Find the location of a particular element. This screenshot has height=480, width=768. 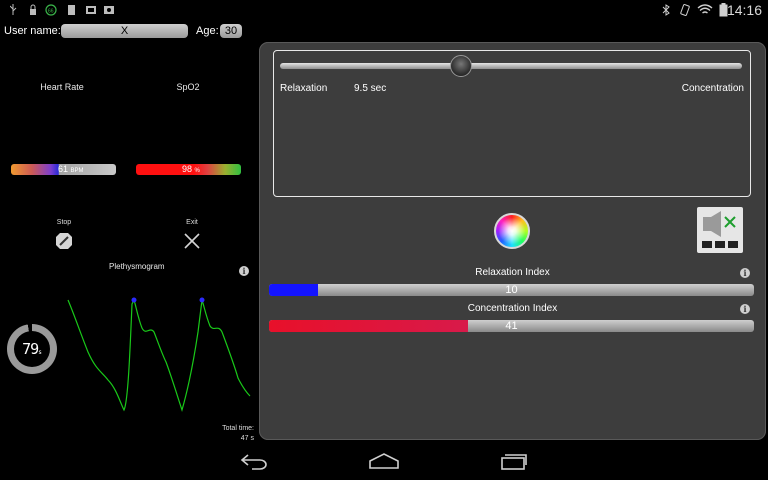

rotate-icon is located at coordinates (685, 10).